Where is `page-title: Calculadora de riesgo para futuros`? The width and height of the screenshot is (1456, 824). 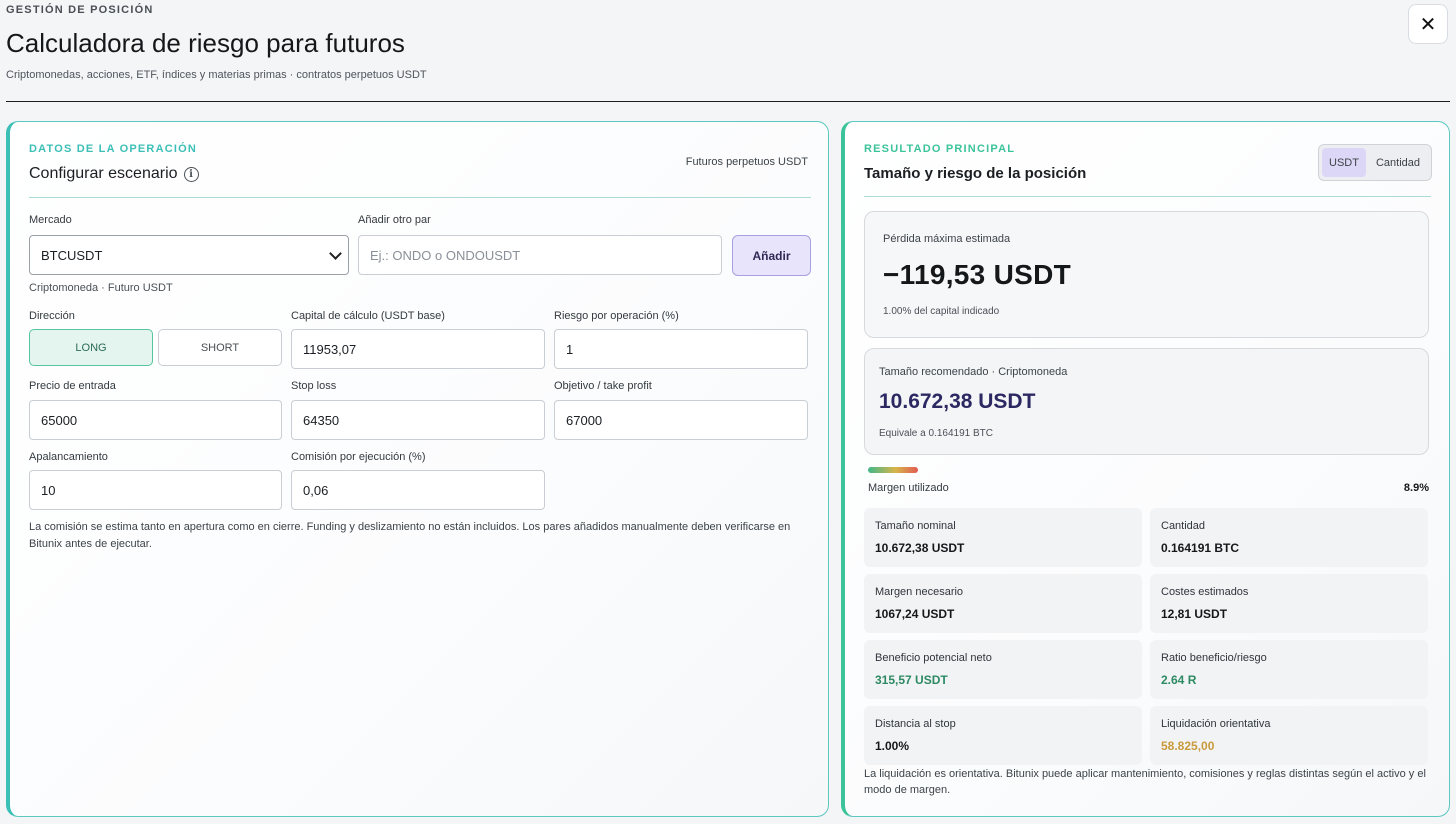
page-title: Calculadora de riesgo para futuros is located at coordinates (205, 43).